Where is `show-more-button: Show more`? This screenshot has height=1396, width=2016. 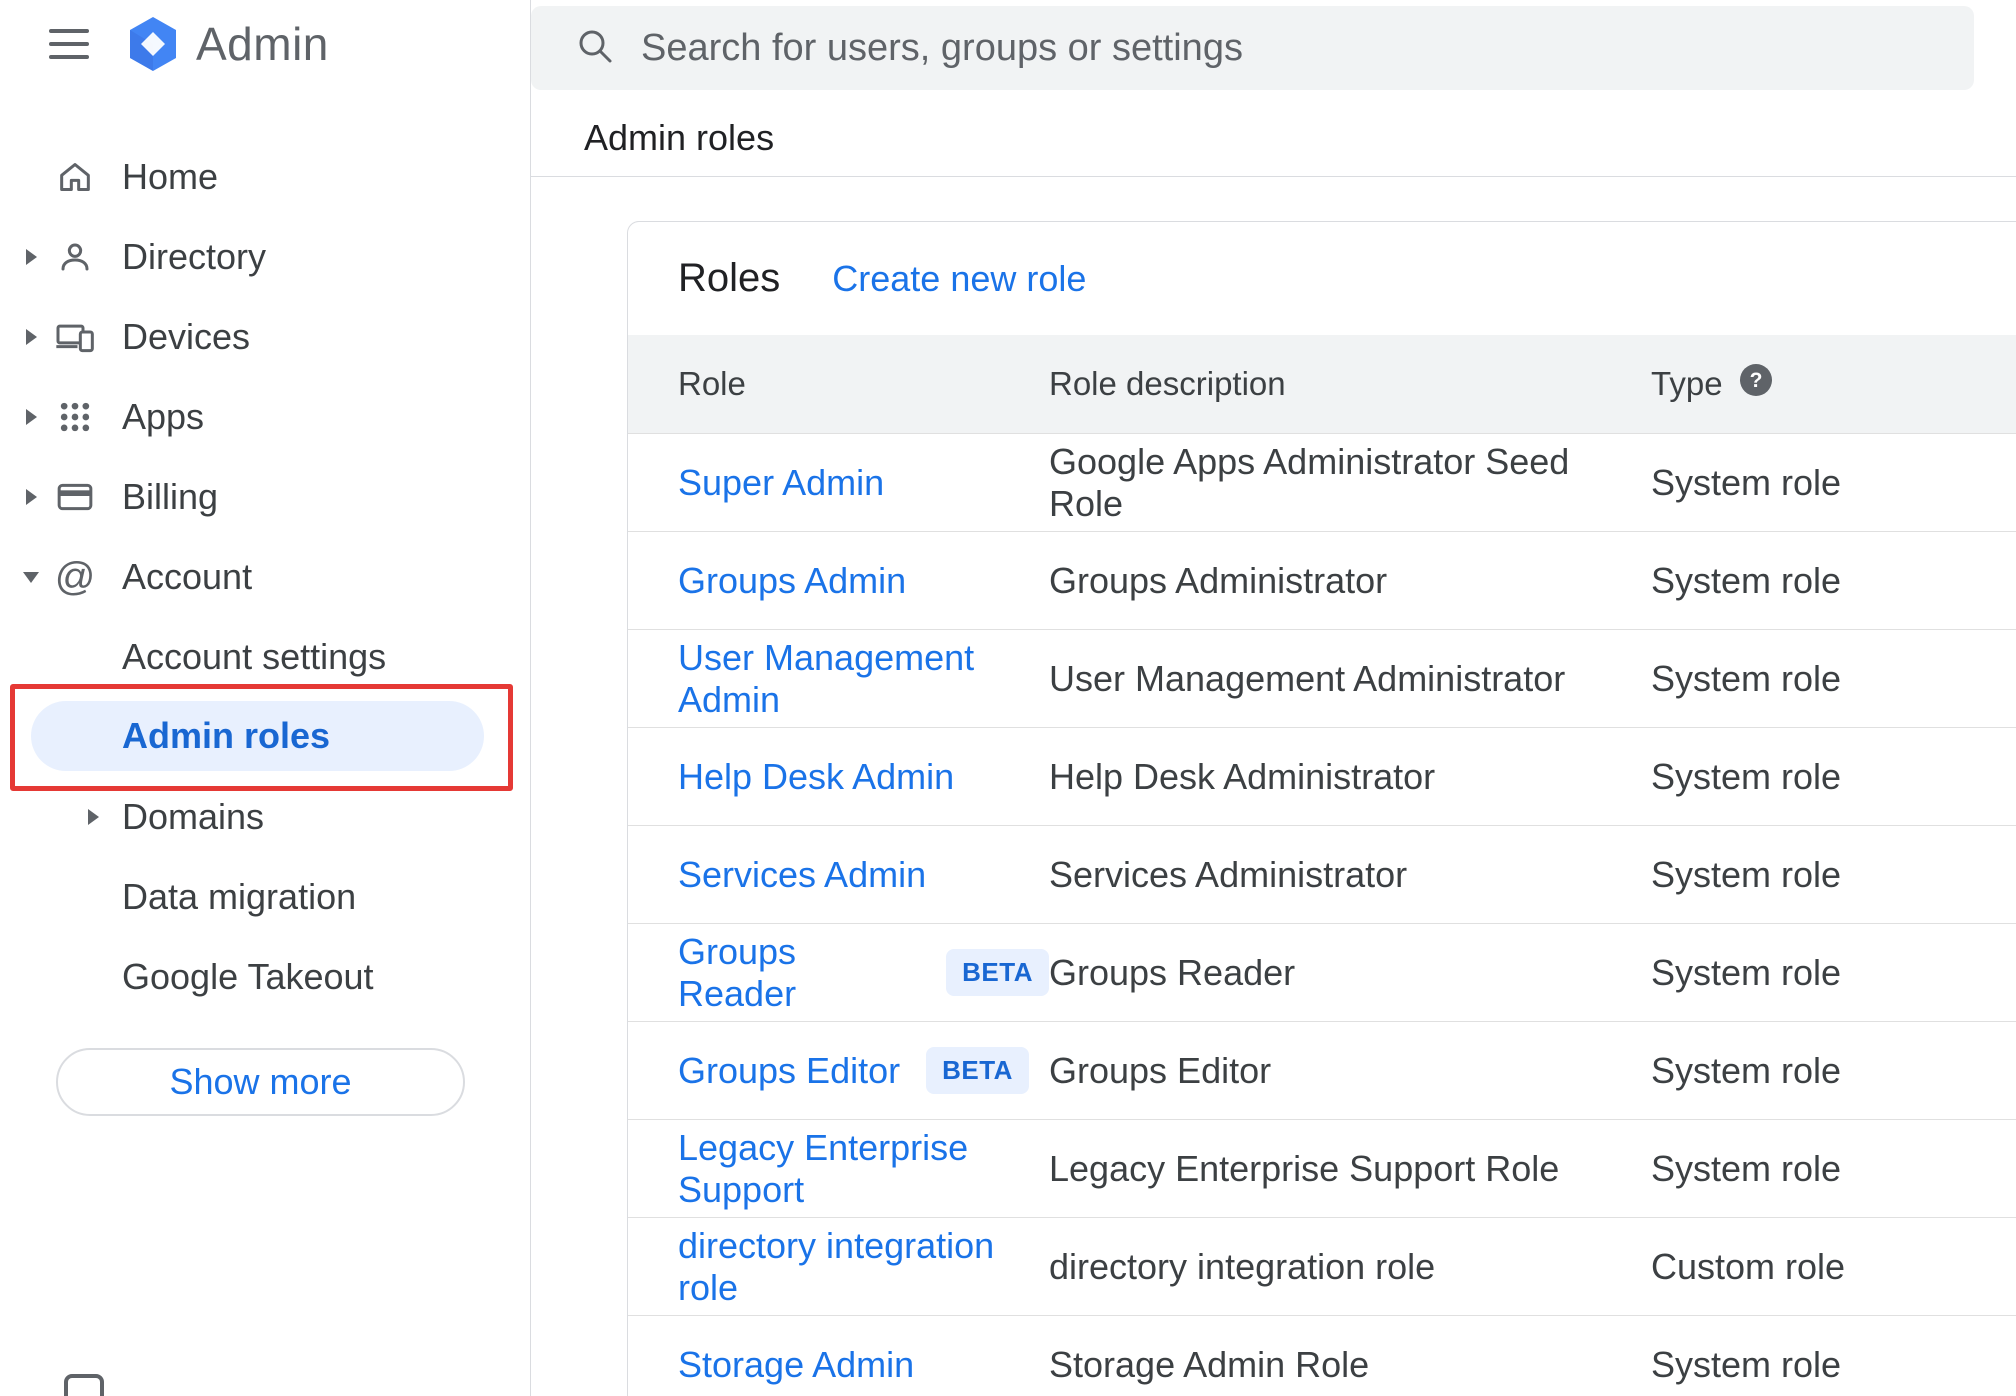
show-more-button: Show more is located at coordinates (260, 1082).